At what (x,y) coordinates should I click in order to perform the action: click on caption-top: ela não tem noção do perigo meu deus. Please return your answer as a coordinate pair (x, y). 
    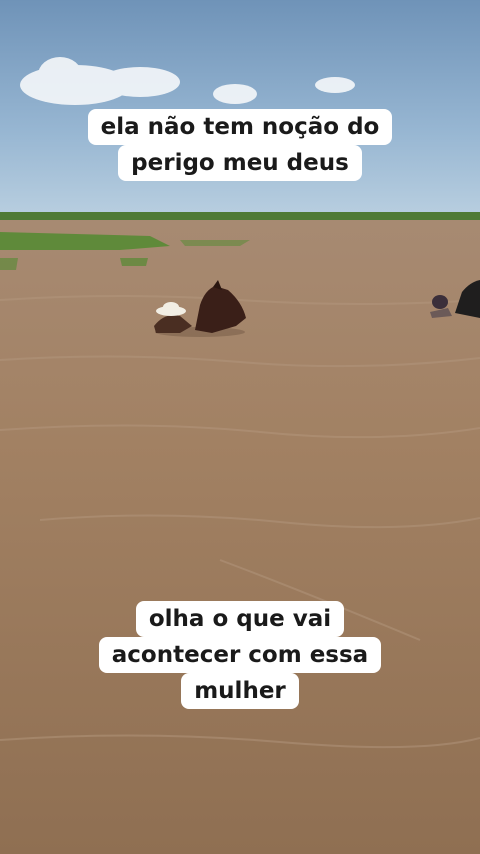
    Looking at the image, I should click on (240, 145).